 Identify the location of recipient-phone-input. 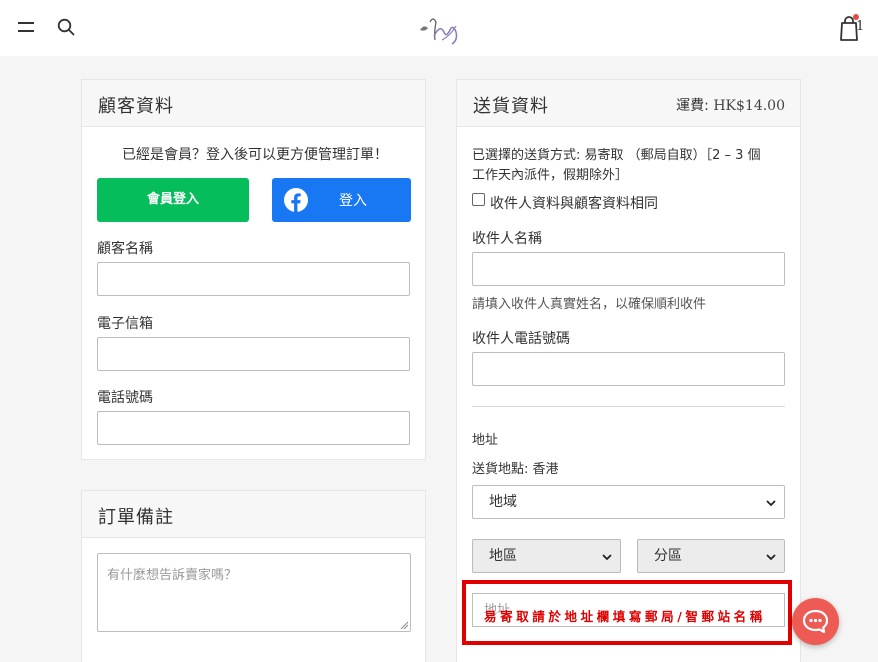
(628, 369).